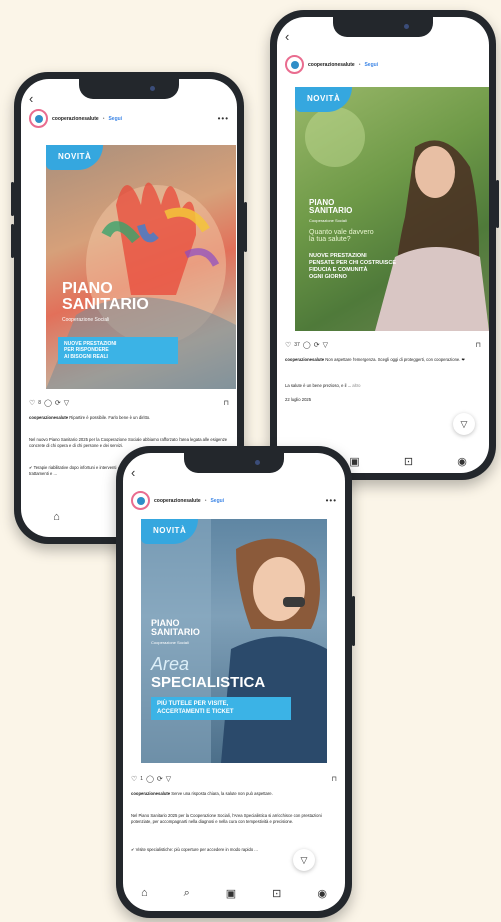 The image size is (501, 922). What do you see at coordinates (195, 711) in the screenshot?
I see `box-line: ACCERTAMENTI E TICKET` at bounding box center [195, 711].